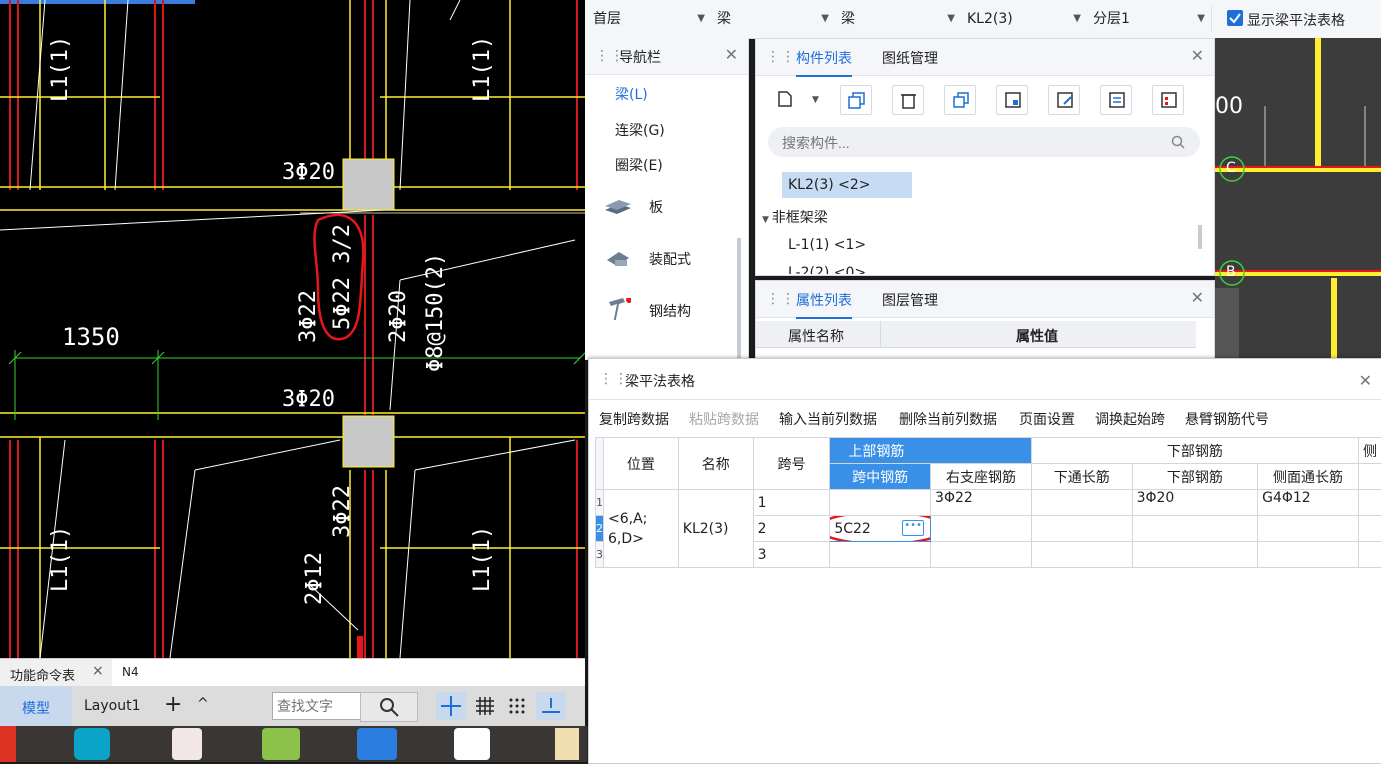 This screenshot has width=1381, height=764. Describe the element at coordinates (1168, 100) in the screenshot. I see `properties-button` at that location.